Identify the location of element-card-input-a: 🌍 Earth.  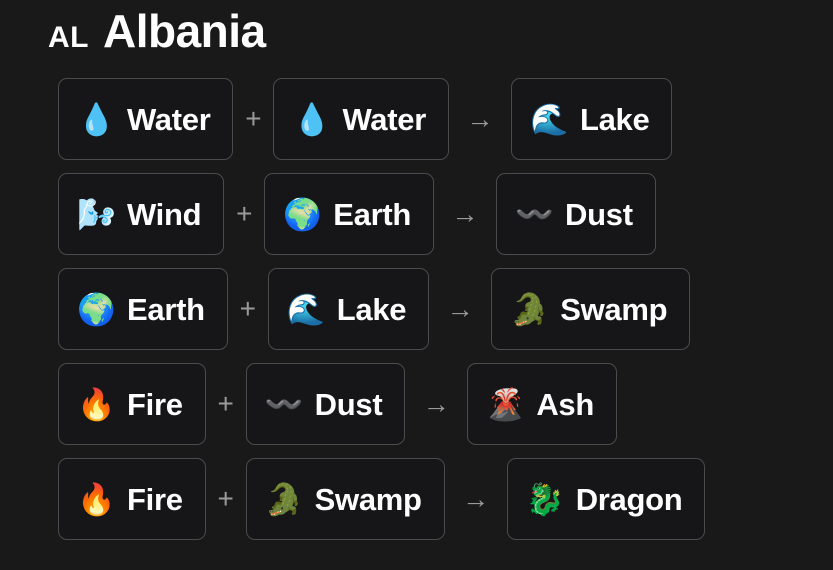
(143, 309).